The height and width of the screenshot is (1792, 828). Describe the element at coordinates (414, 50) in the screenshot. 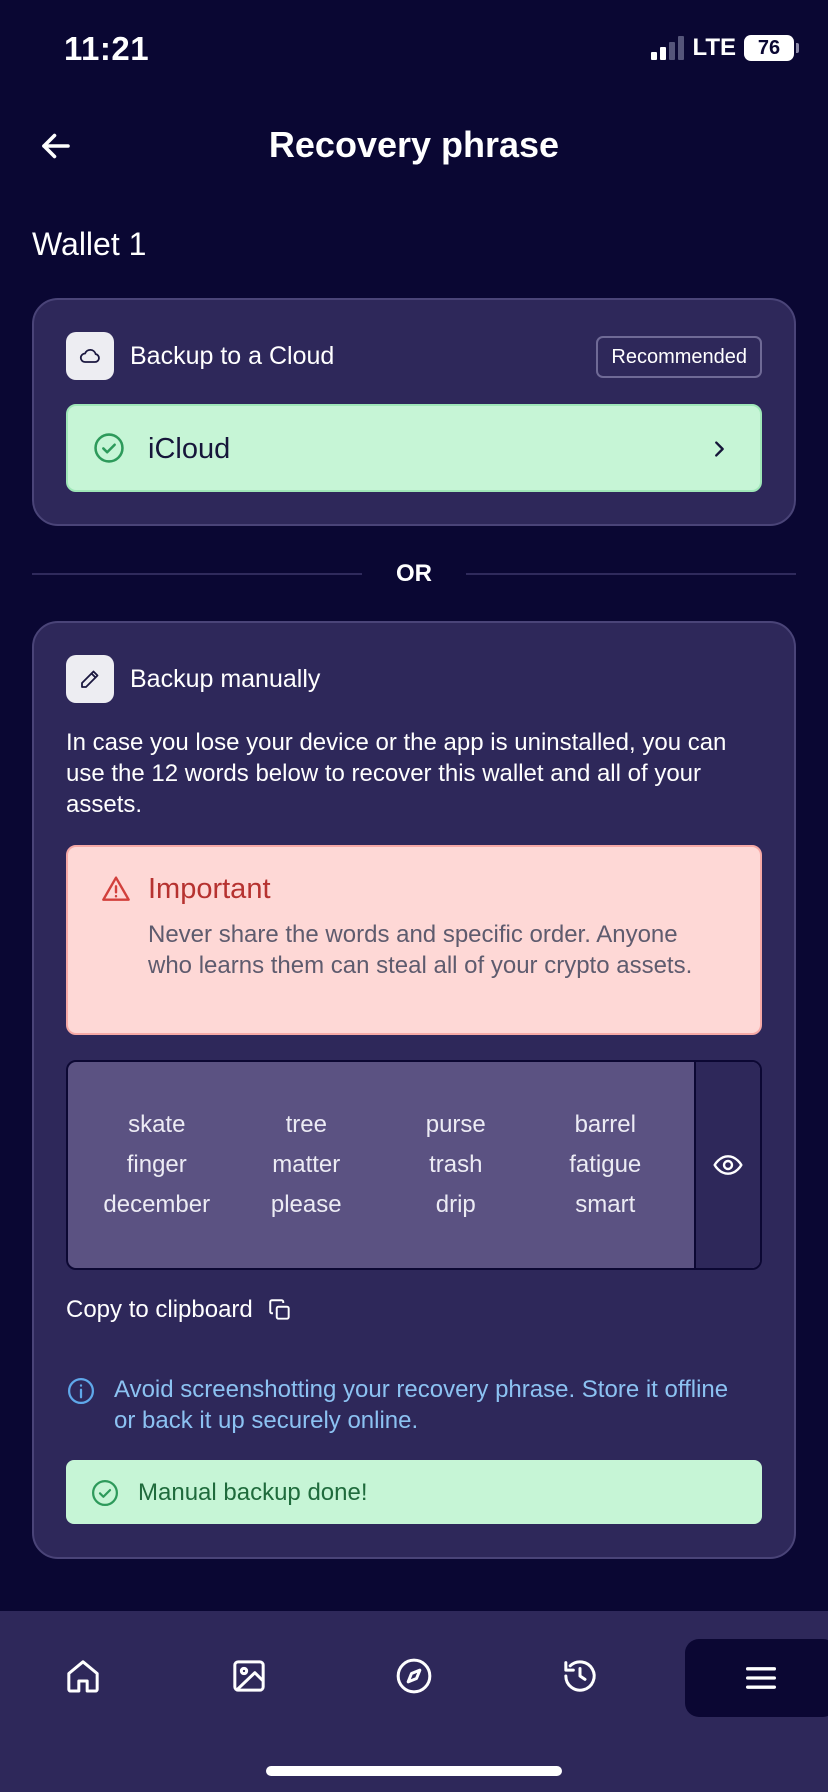

I see `status-bar: 11:21 LTE 76` at that location.